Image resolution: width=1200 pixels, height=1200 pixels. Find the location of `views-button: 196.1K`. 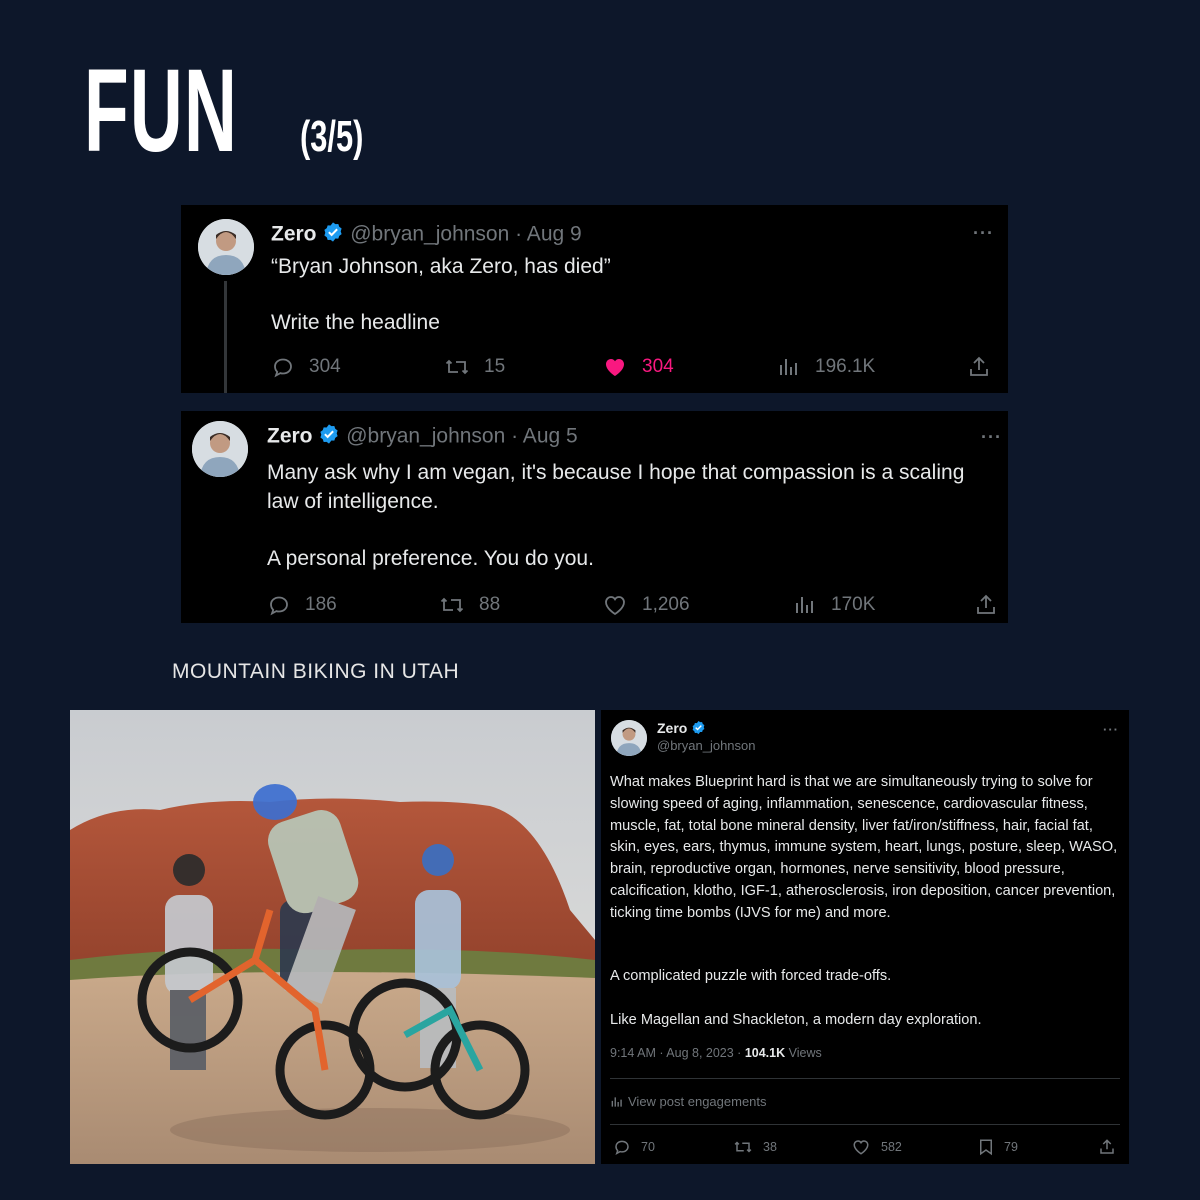

views-button: 196.1K is located at coordinates (826, 367).